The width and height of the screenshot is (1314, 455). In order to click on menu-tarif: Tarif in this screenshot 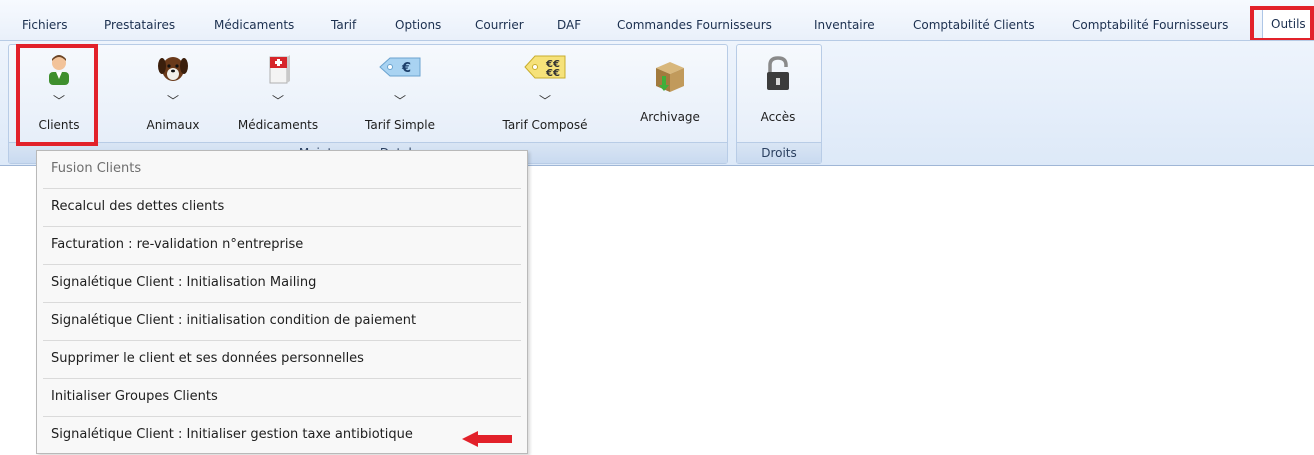, I will do `click(343, 25)`.